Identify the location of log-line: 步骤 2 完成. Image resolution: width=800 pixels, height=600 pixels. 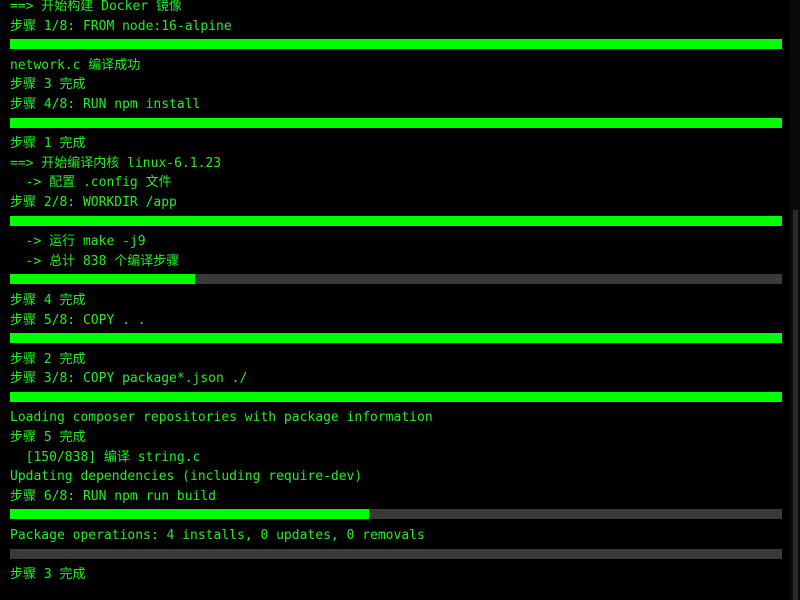
(48, 359).